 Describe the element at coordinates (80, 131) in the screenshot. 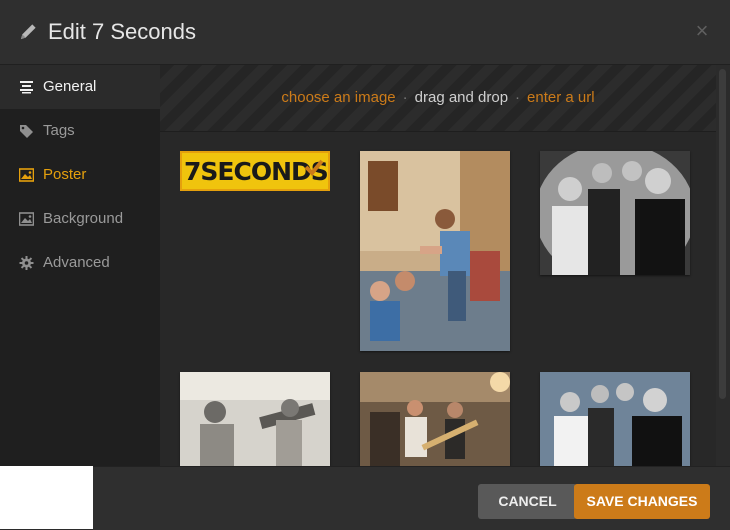

I see `sidebar-item-tags: Tags` at that location.